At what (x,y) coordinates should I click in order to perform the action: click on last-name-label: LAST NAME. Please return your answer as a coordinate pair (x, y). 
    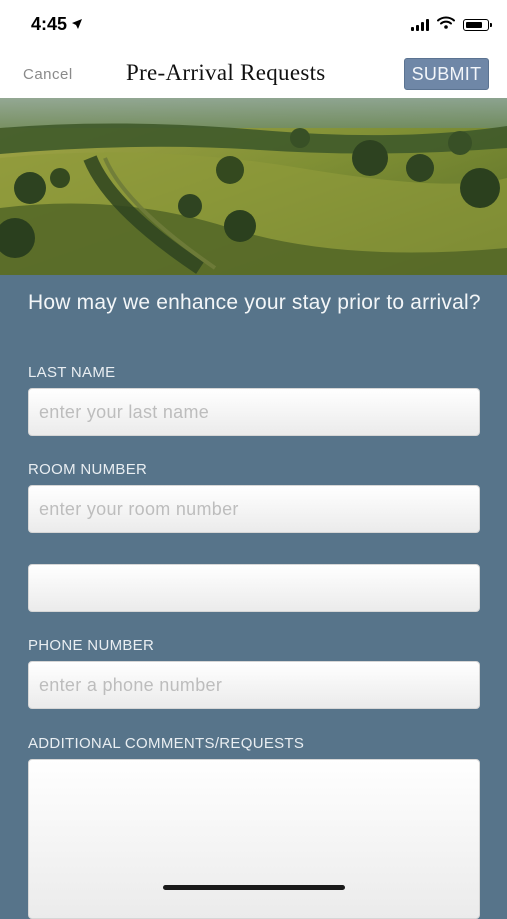
    Looking at the image, I should click on (72, 372).